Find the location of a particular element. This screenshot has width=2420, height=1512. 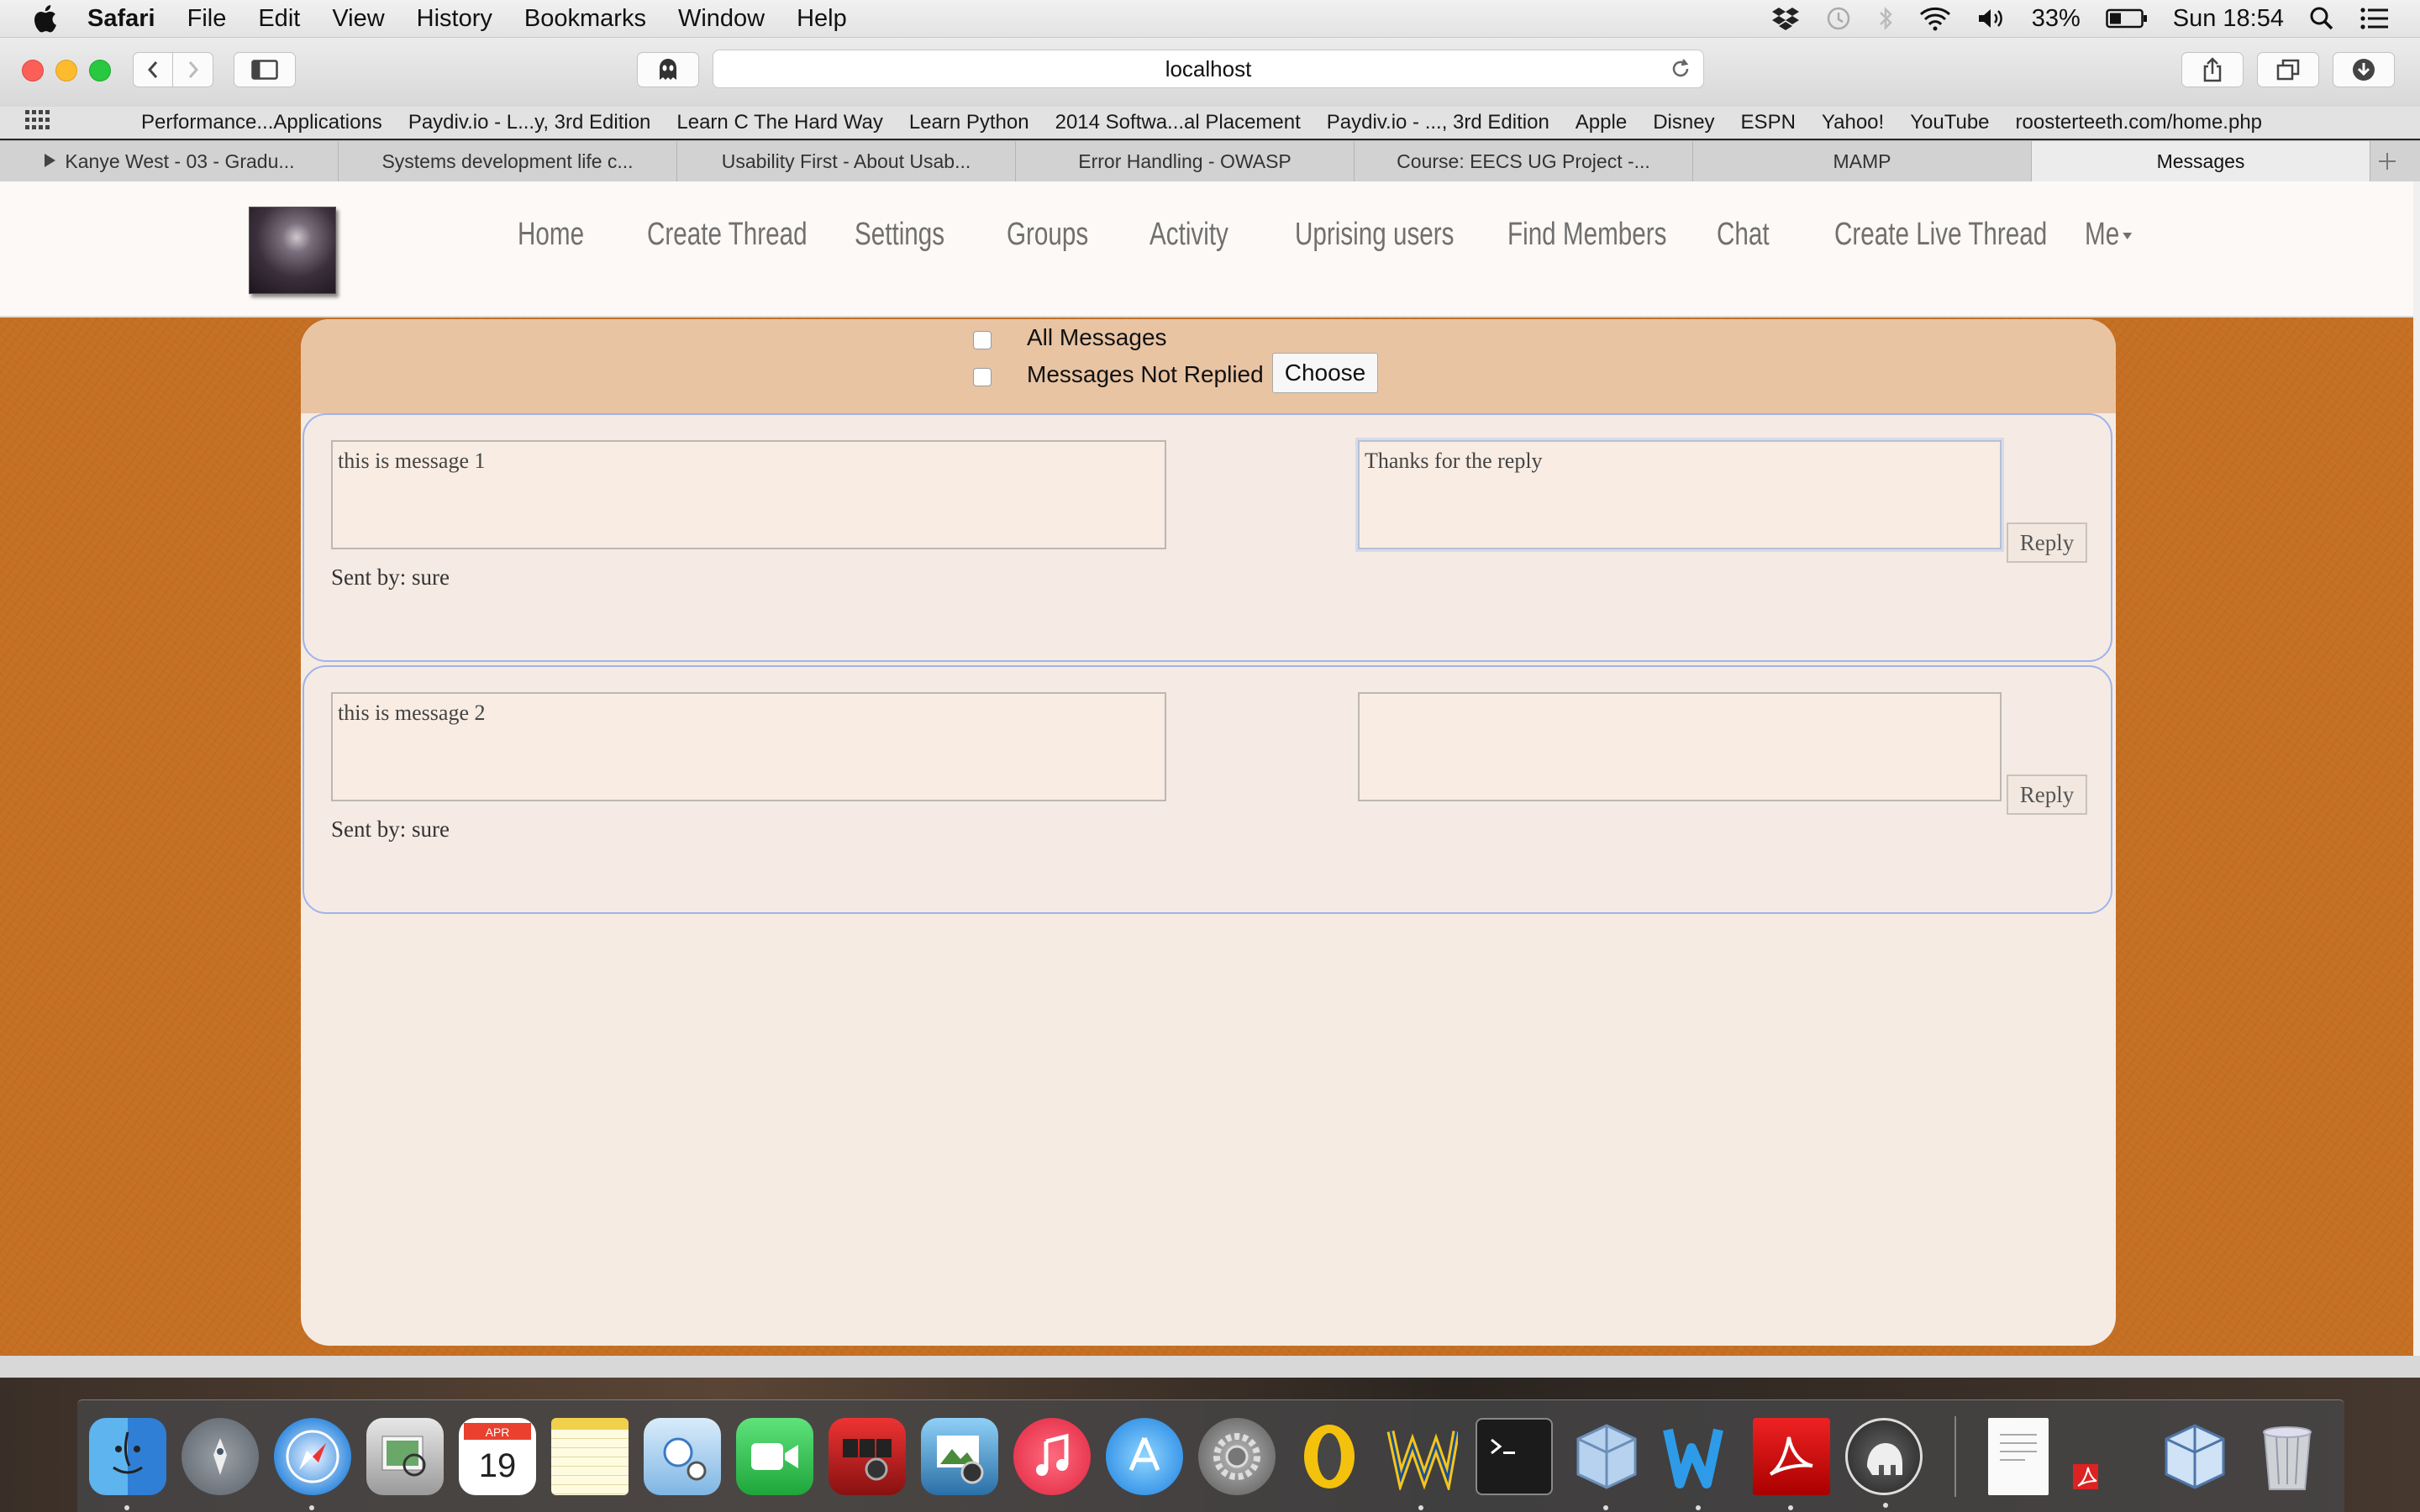

tab-label: MAMP is located at coordinates (1862, 161).